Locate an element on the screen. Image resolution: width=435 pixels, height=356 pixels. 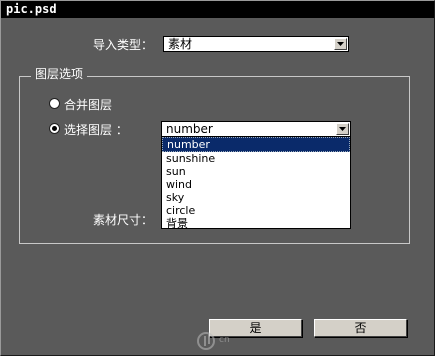
dropdown-option: sky is located at coordinates (256, 197).